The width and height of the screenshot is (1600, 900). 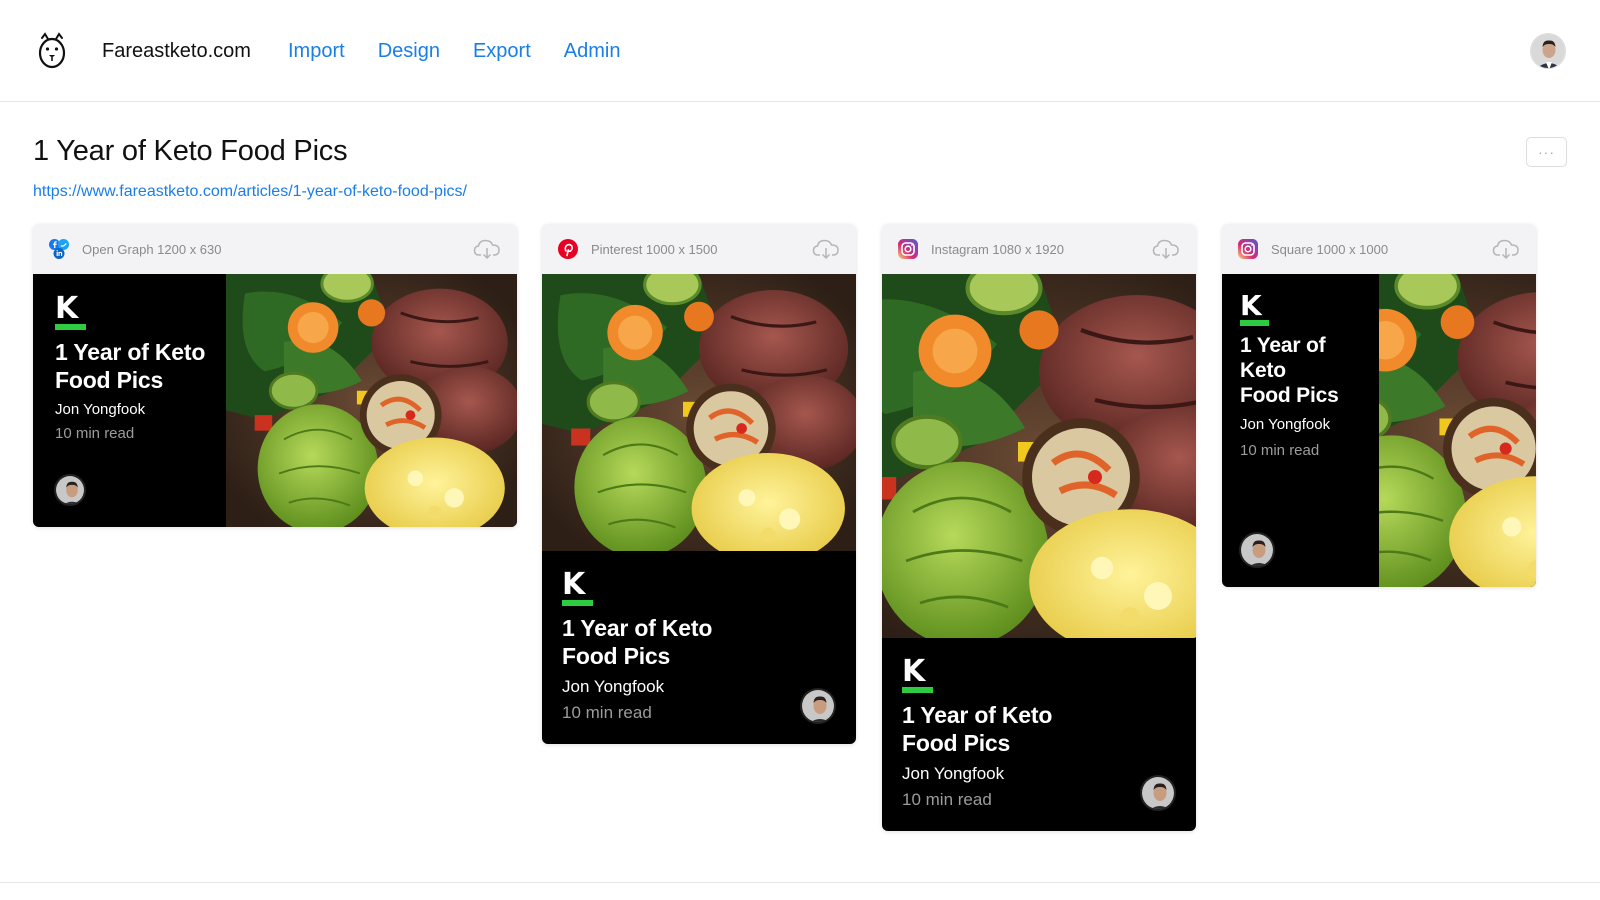 What do you see at coordinates (592, 51) in the screenshot?
I see `nav-admin: Admin` at bounding box center [592, 51].